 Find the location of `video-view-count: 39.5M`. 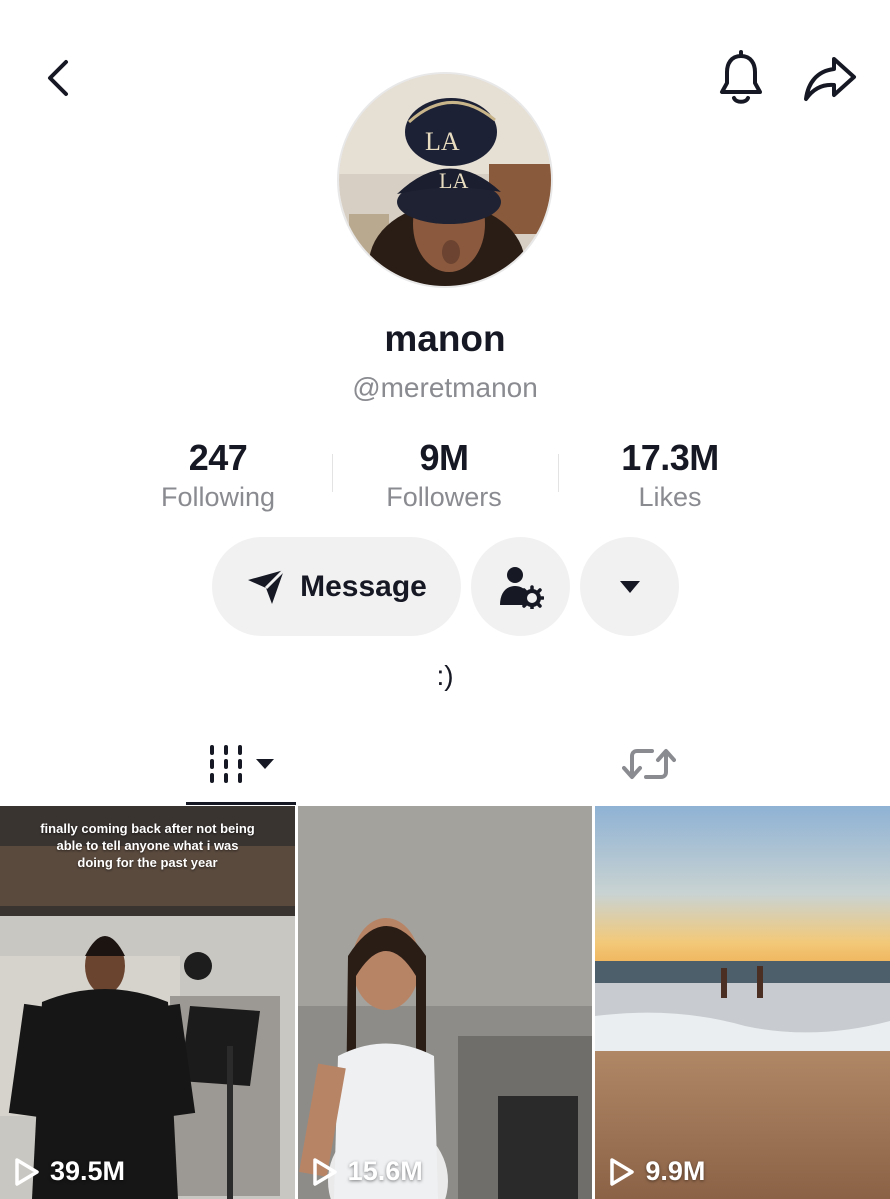

video-view-count: 39.5M is located at coordinates (69, 1171).